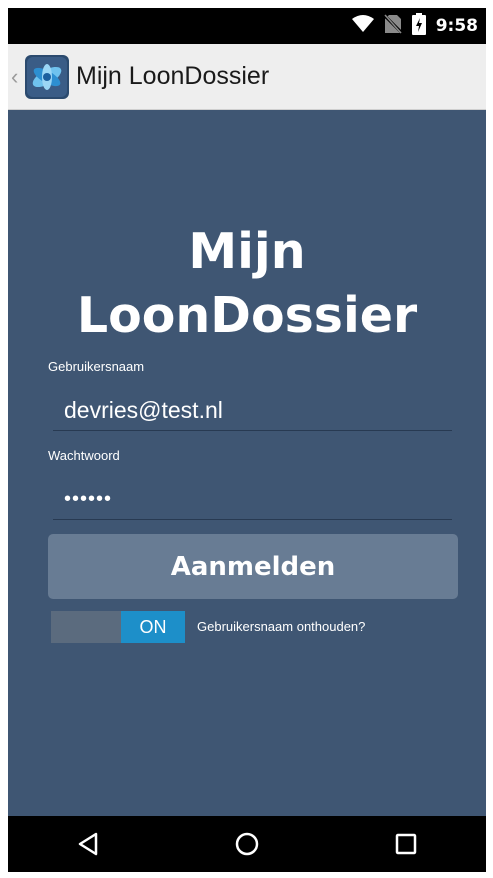 The width and height of the screenshot is (493, 878). Describe the element at coordinates (362, 26) in the screenshot. I see `wifi-icon` at that location.